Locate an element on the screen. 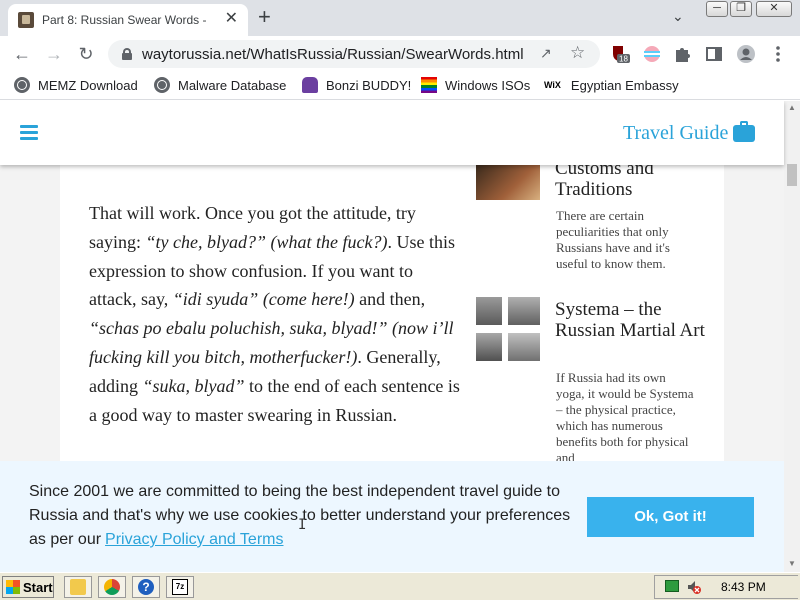 The image size is (800, 600). taskbar-folder-button is located at coordinates (78, 587).